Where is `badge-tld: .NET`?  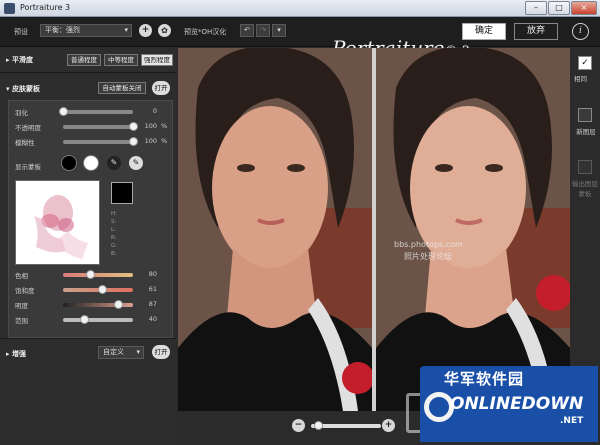 badge-tld: .NET is located at coordinates (572, 421).